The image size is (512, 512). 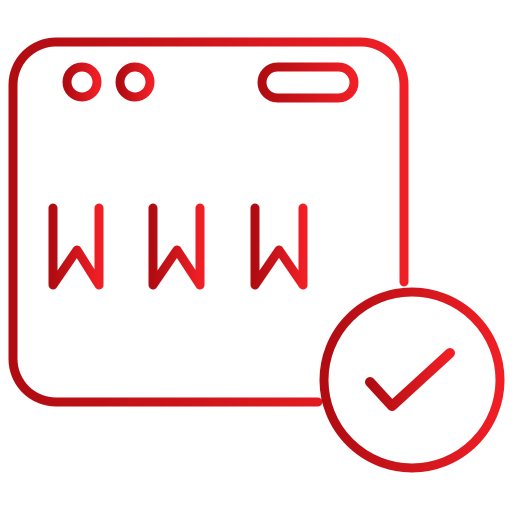 What do you see at coordinates (198, 247) in the screenshot?
I see `www-lettering` at bounding box center [198, 247].